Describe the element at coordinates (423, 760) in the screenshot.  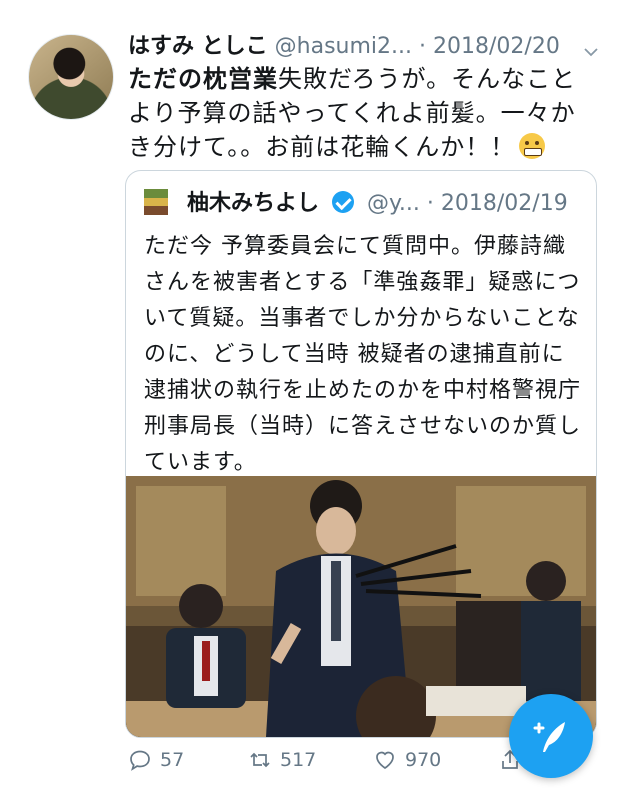
I see `like-count: 970` at that location.